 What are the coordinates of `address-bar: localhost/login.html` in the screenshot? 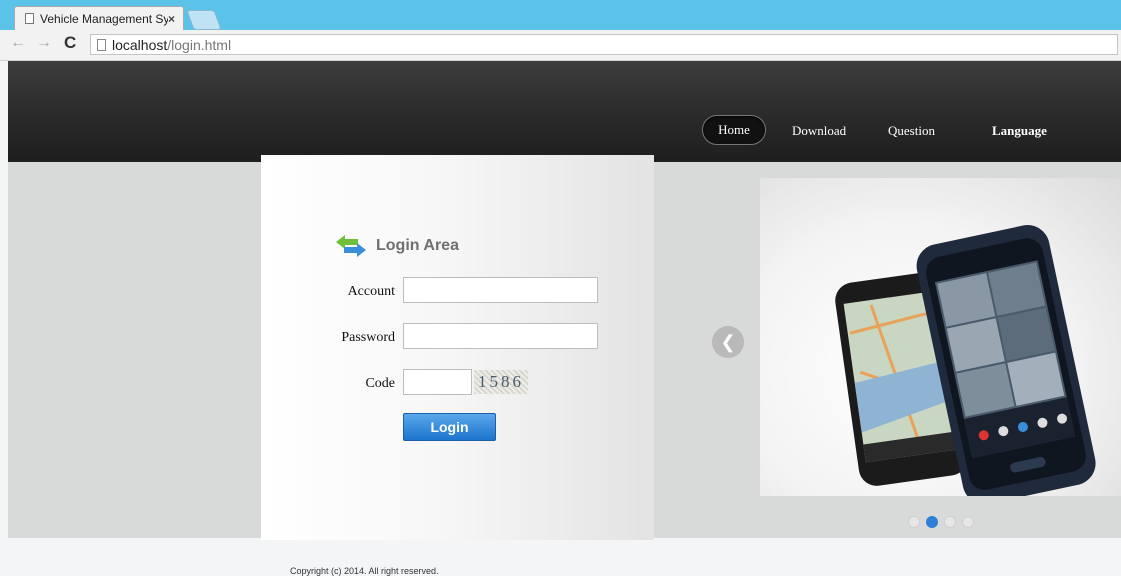 It's located at (604, 44).